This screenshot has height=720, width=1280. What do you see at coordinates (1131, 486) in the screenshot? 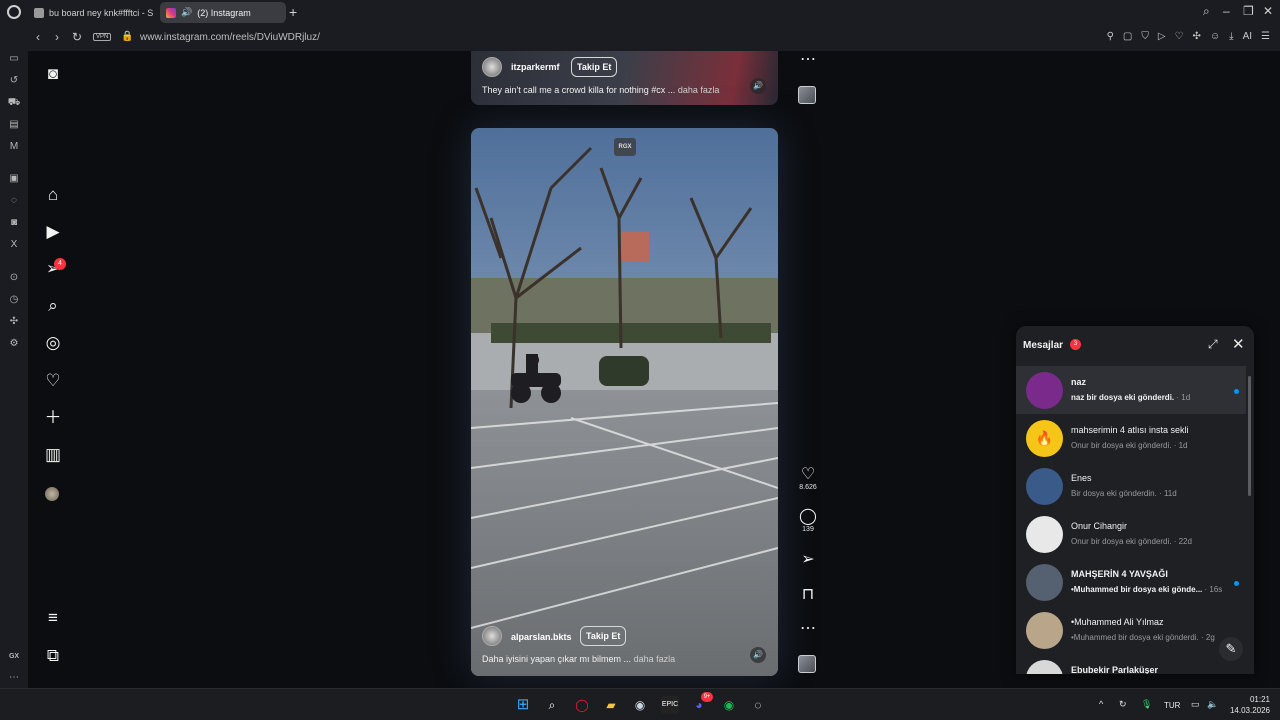
I see `conversation-item: Enes Bir dosya eki gönderdin. · 11d` at bounding box center [1131, 486].